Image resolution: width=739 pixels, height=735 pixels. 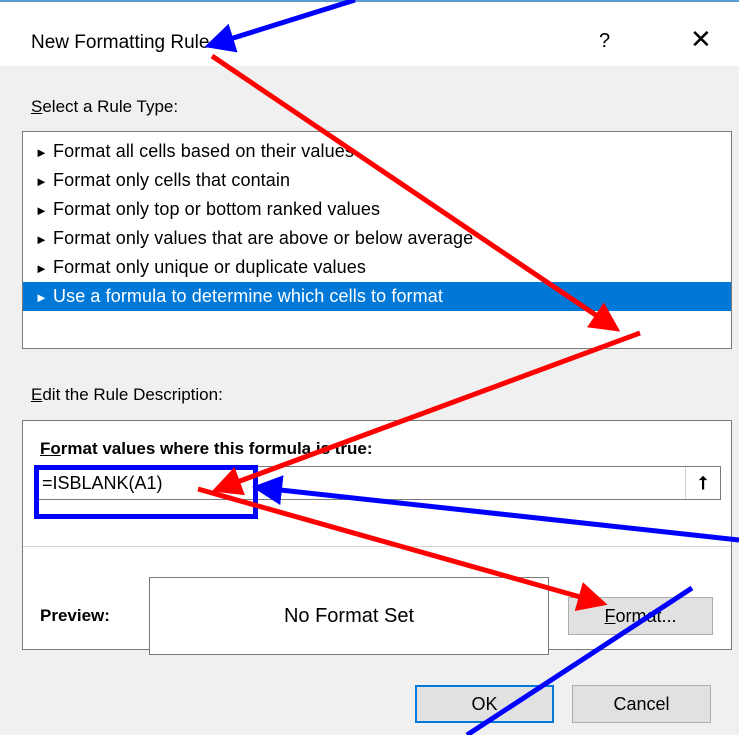 What do you see at coordinates (377, 267) in the screenshot?
I see `rule-type-item: ► Format only unique or duplicate values` at bounding box center [377, 267].